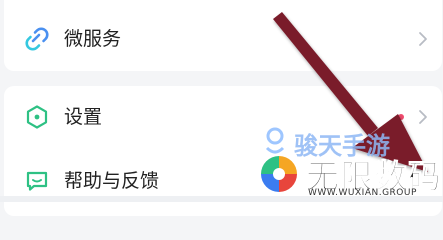 This screenshot has height=240, width=443. I want to click on wuxian-logo-icon, so click(279, 174).